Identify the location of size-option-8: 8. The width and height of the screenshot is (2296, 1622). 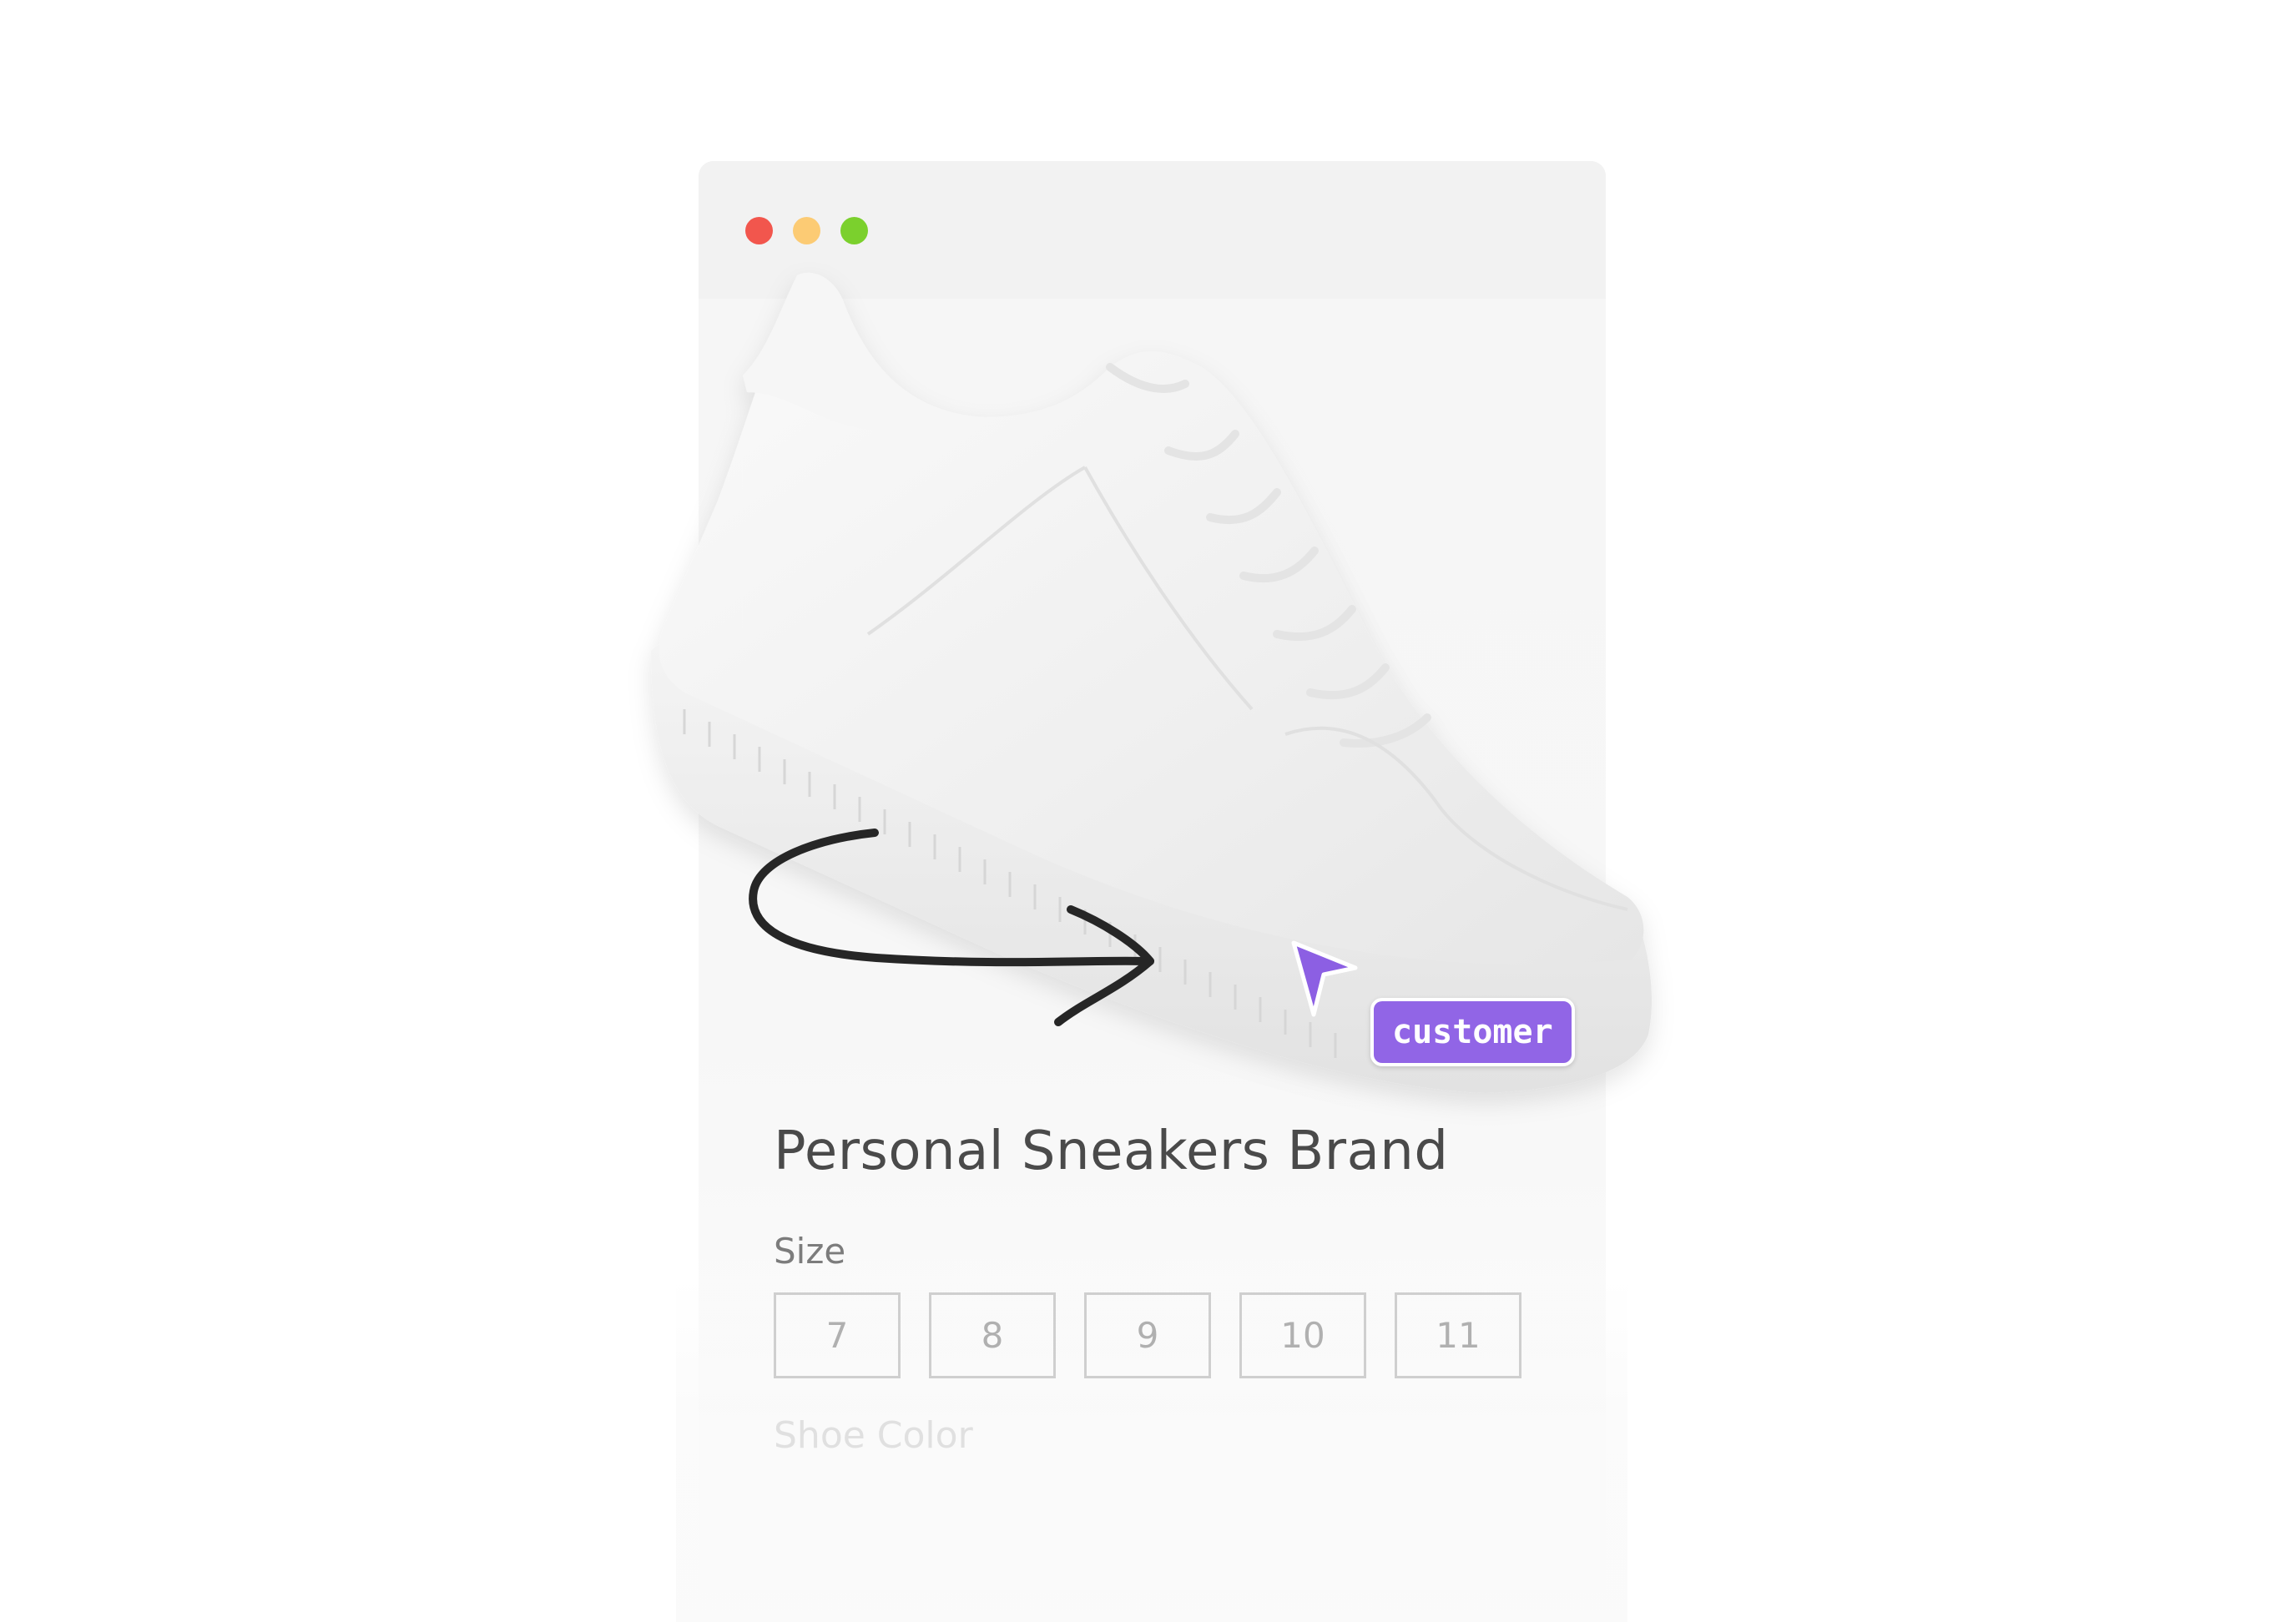
(993, 1335).